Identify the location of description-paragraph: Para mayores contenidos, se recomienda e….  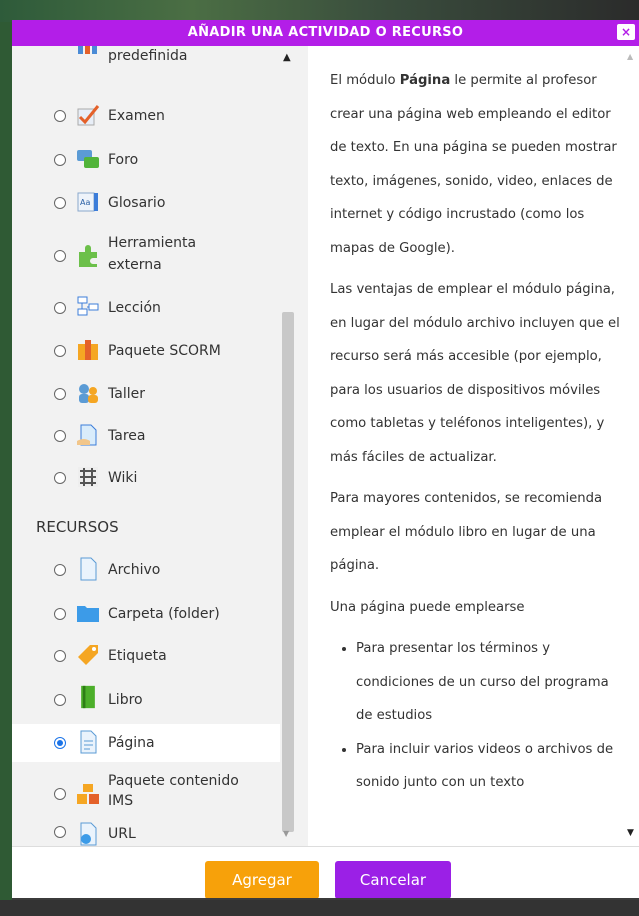
(466, 532).